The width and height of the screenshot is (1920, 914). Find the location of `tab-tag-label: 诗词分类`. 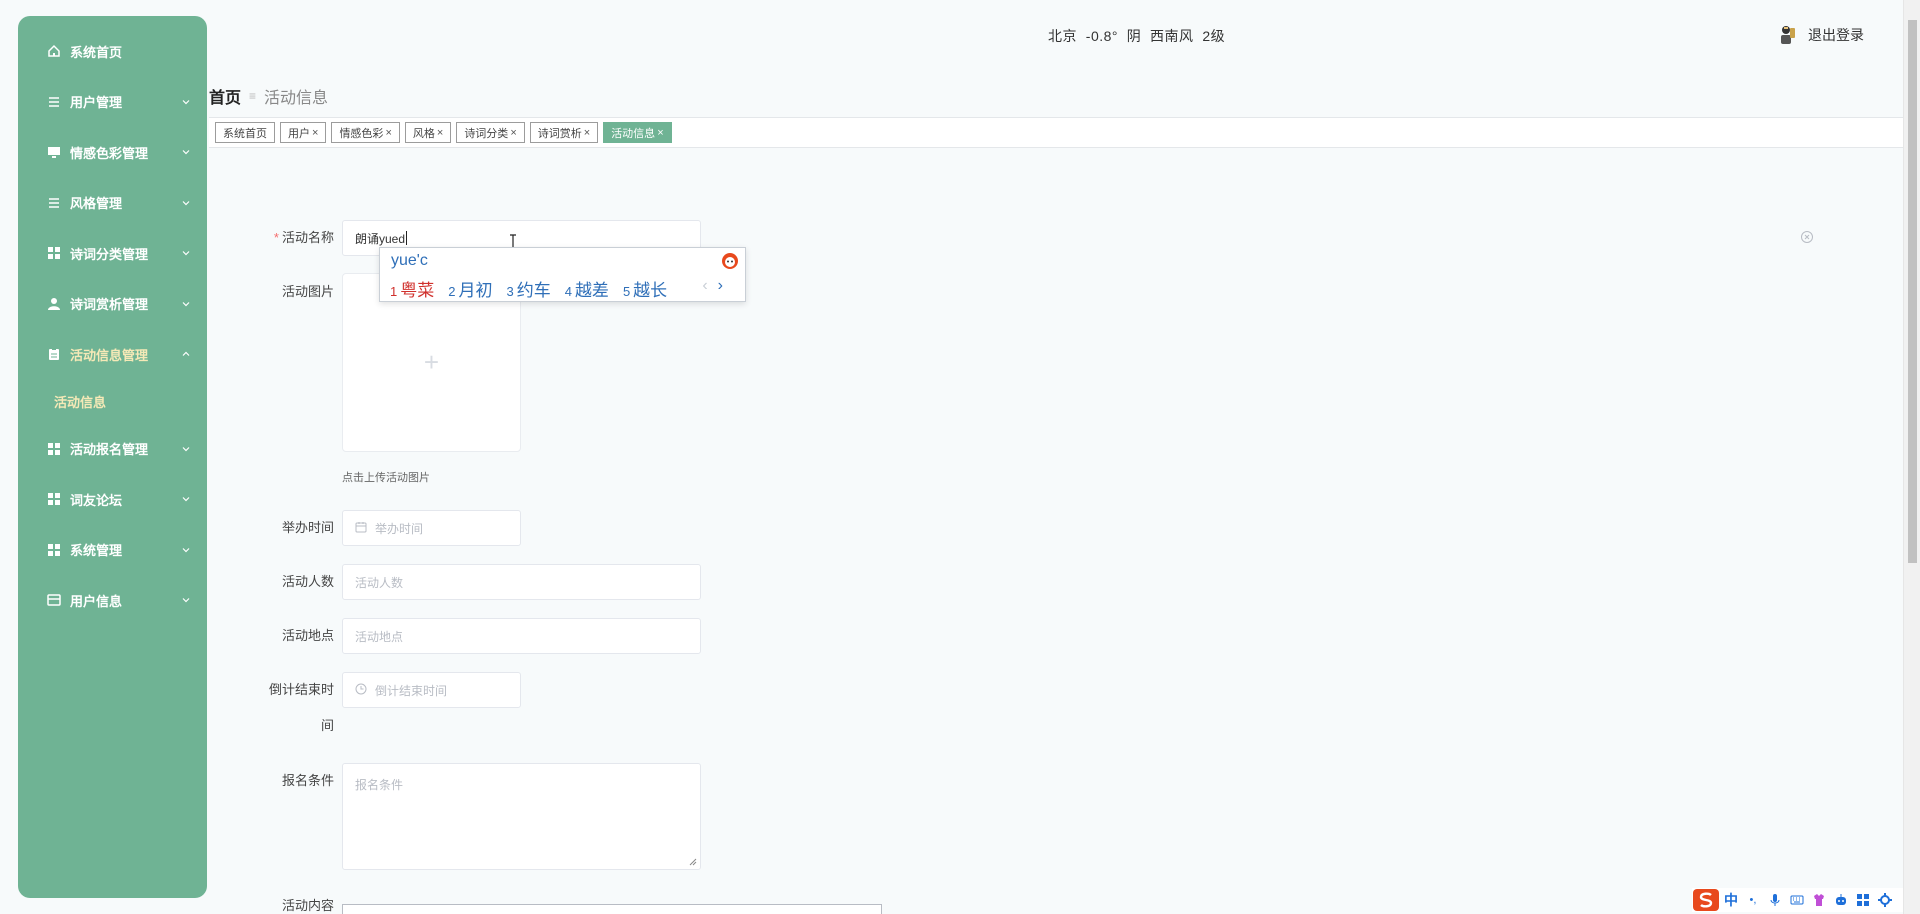

tab-tag-label: 诗词分类 is located at coordinates (486, 133).